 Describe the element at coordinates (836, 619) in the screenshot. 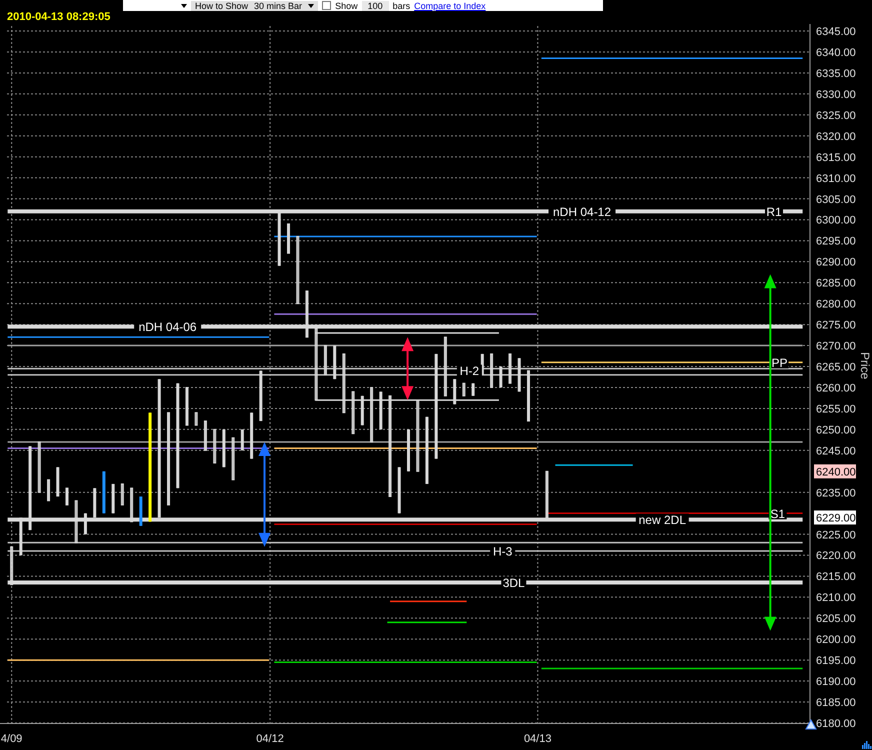

I see `price-axis-label: 6205.00` at that location.